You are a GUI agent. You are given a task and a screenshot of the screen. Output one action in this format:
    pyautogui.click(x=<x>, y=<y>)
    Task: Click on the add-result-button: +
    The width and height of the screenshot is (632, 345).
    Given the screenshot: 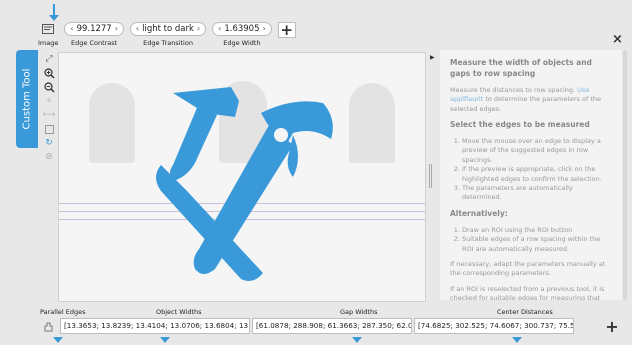 What is the action you would take?
    pyautogui.click(x=612, y=326)
    